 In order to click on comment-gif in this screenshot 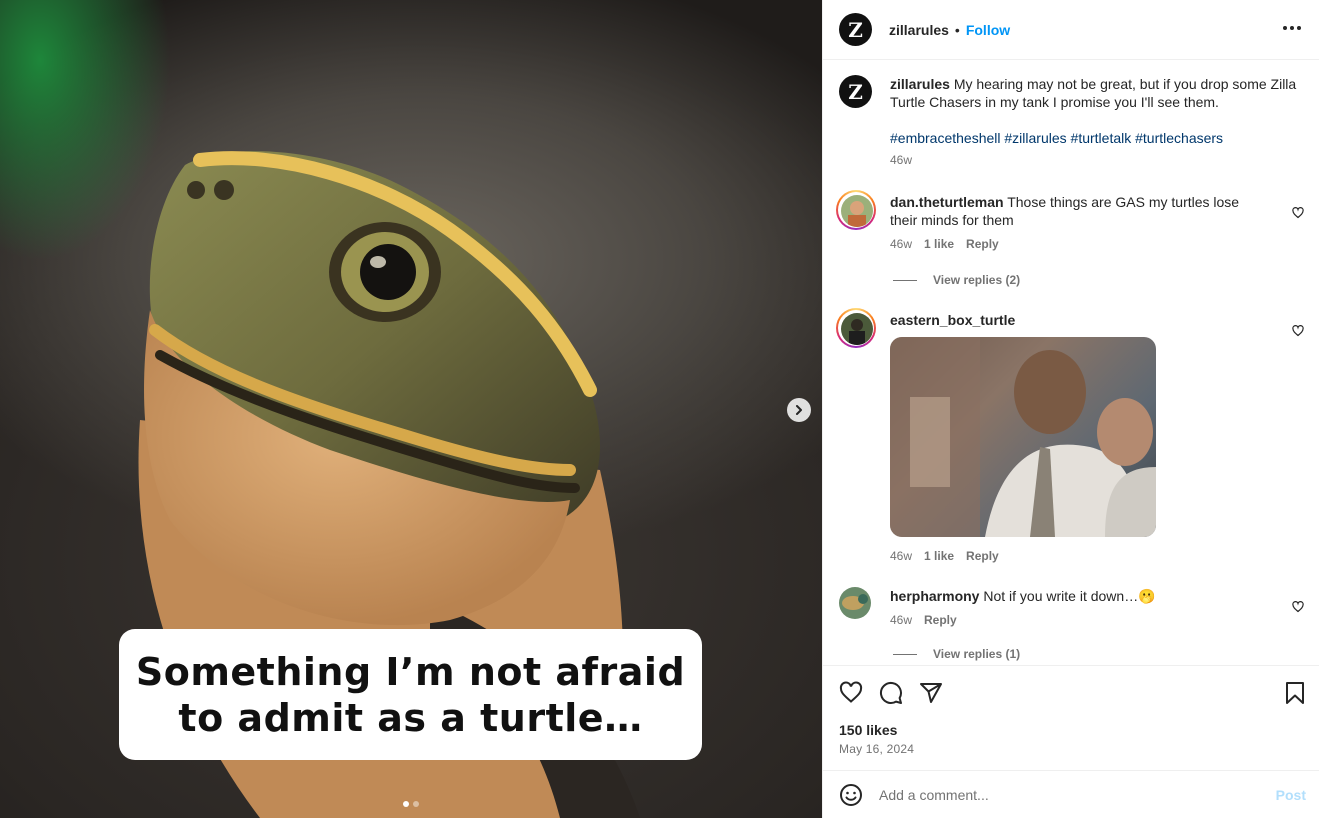, I will do `click(1023, 437)`.